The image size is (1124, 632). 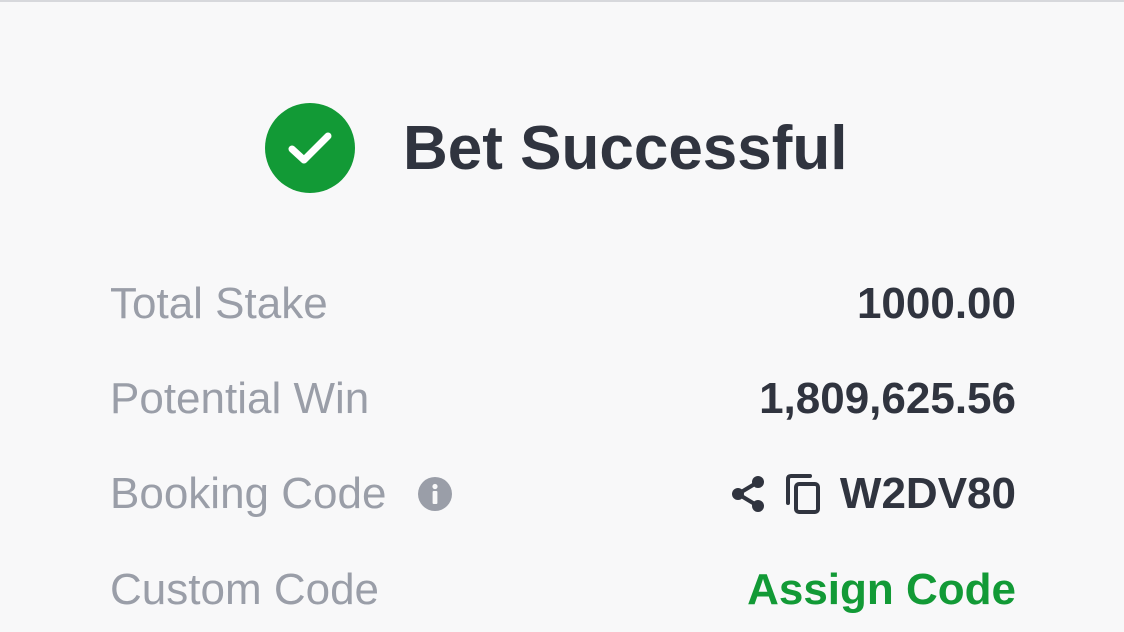 I want to click on share-icon, so click(x=748, y=494).